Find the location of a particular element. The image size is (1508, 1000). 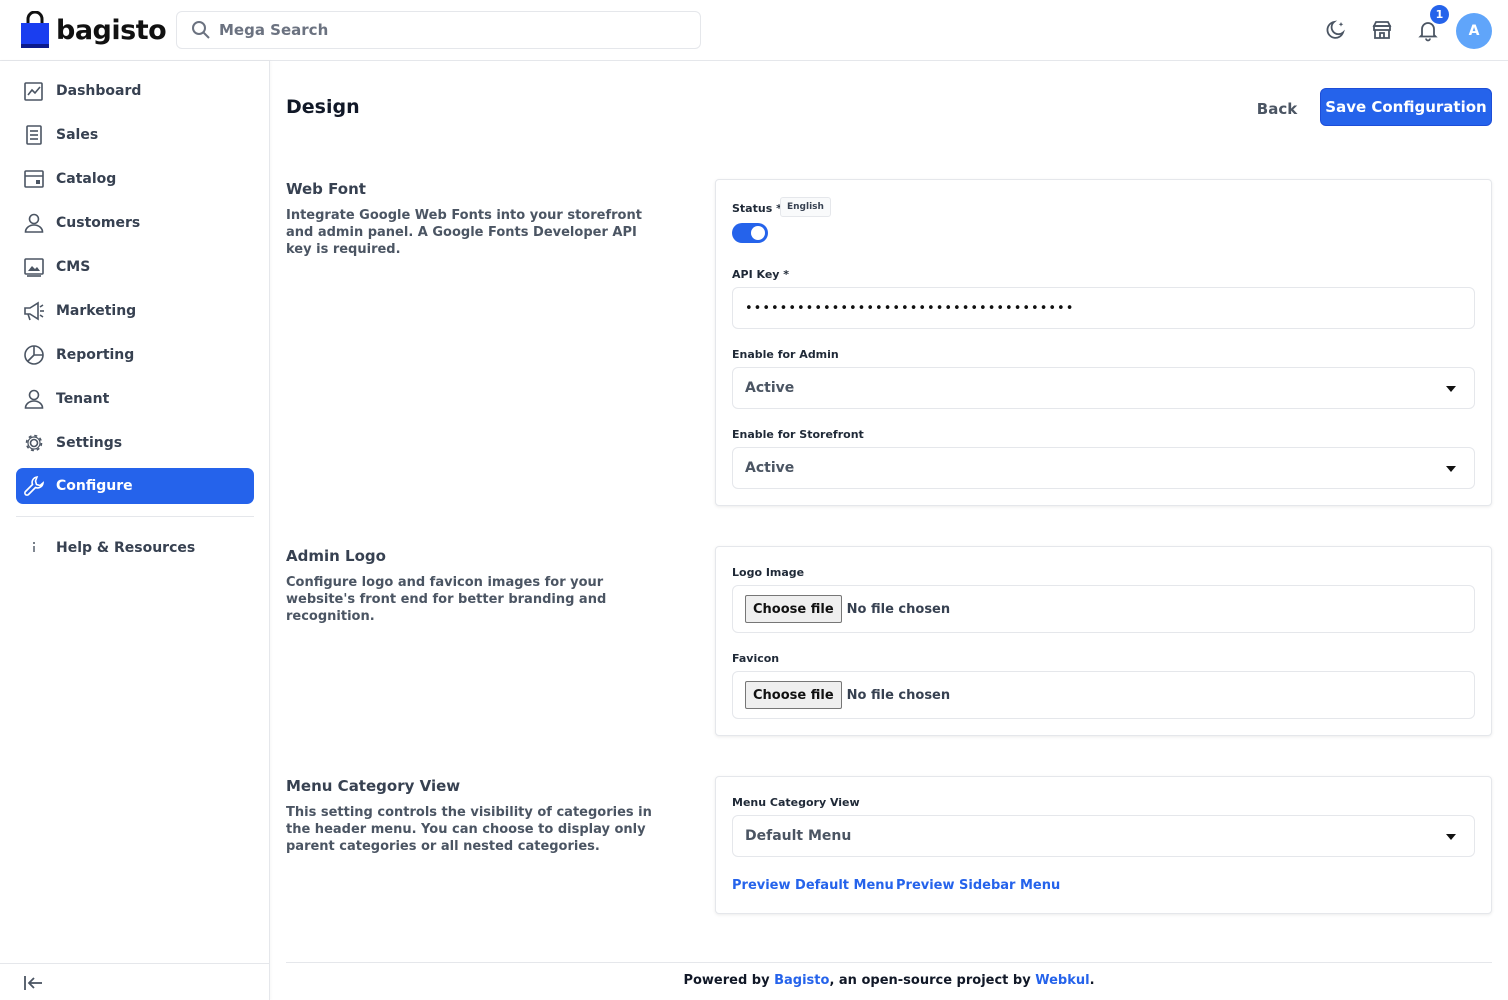

sidebar-item-label: CMS is located at coordinates (73, 267).